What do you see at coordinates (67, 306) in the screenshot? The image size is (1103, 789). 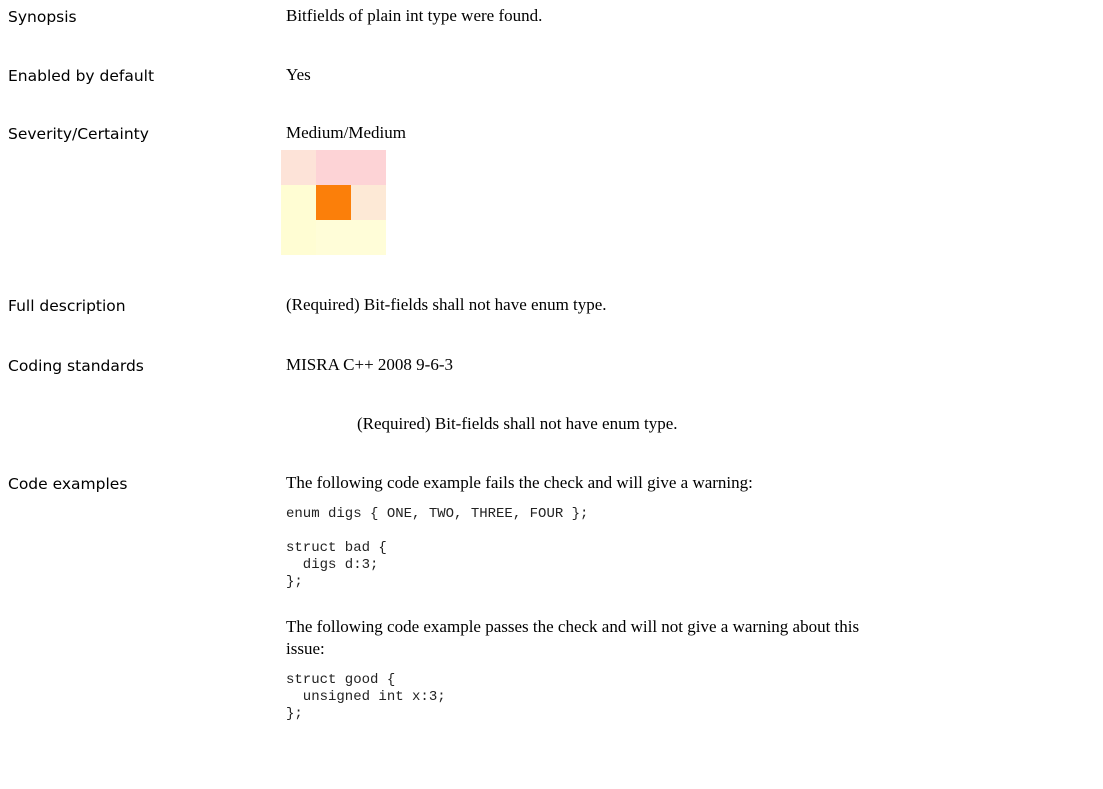 I see `full-description-label: Full description` at bounding box center [67, 306].